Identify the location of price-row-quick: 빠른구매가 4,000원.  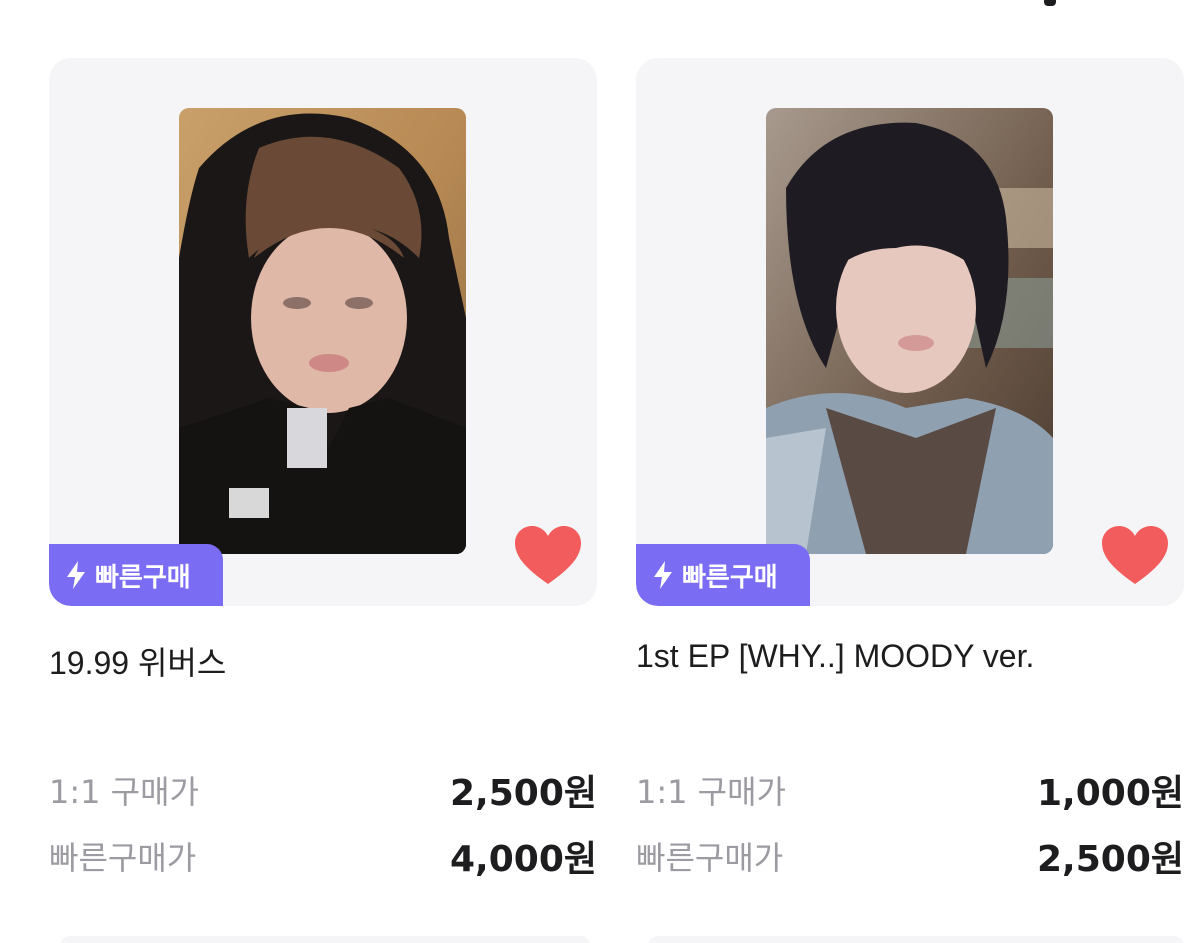
(323, 856).